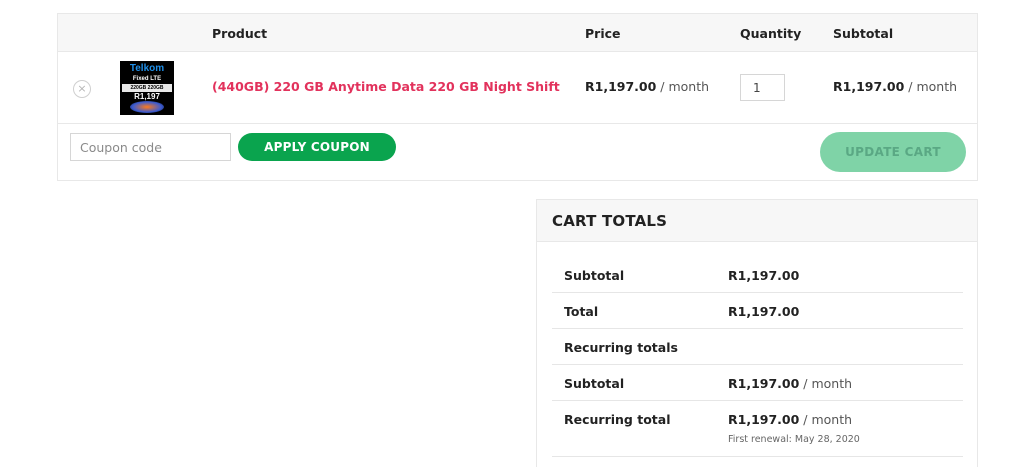  I want to click on item-price: R1,197.00 / month, so click(647, 86).